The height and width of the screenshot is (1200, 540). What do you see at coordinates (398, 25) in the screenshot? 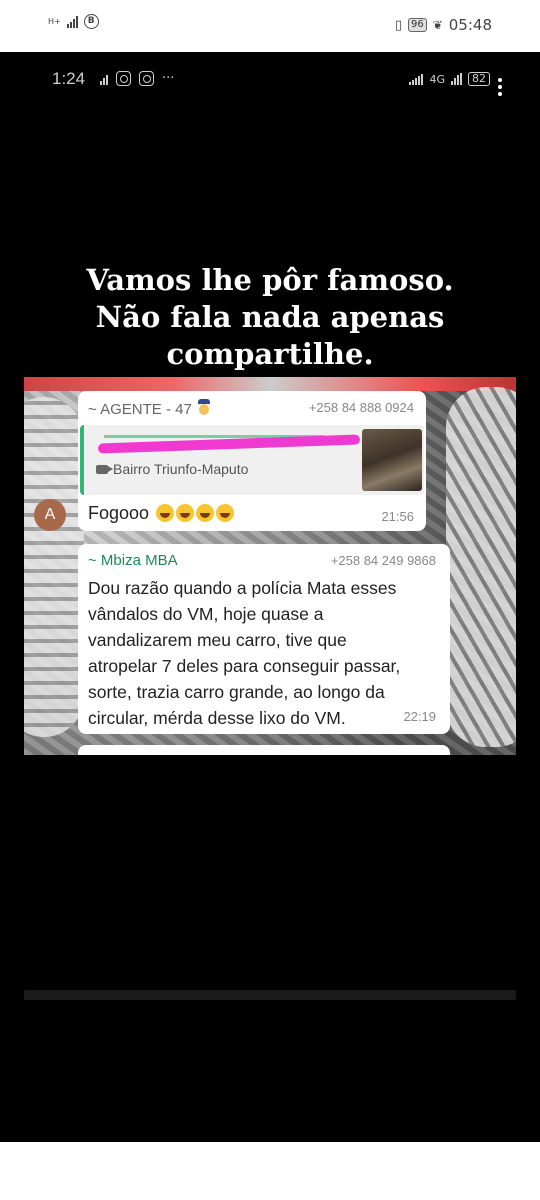
I see `vibrate-icon: ▯` at bounding box center [398, 25].